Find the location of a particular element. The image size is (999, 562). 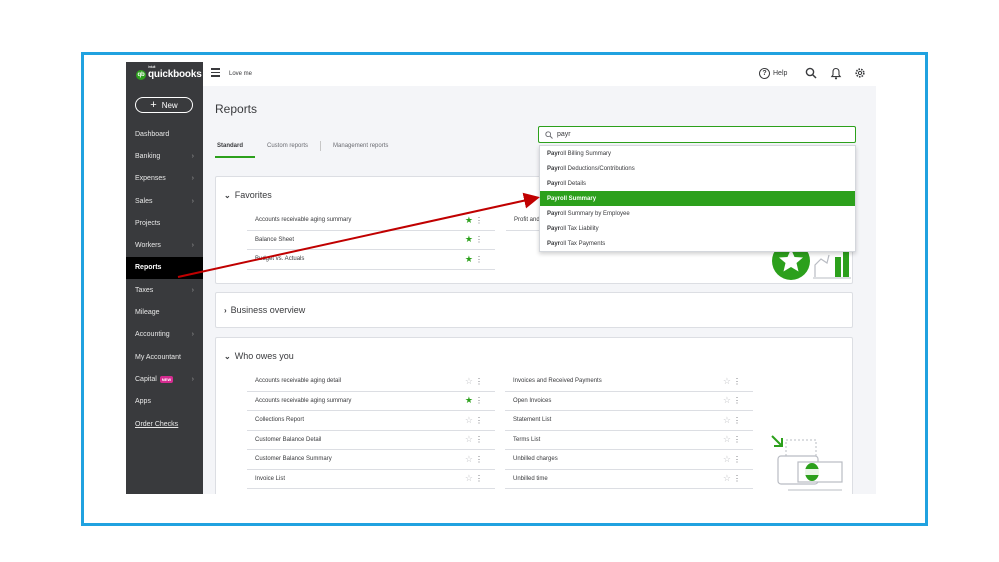

report-link: Budget vs. Actuals is located at coordinates (279, 259).